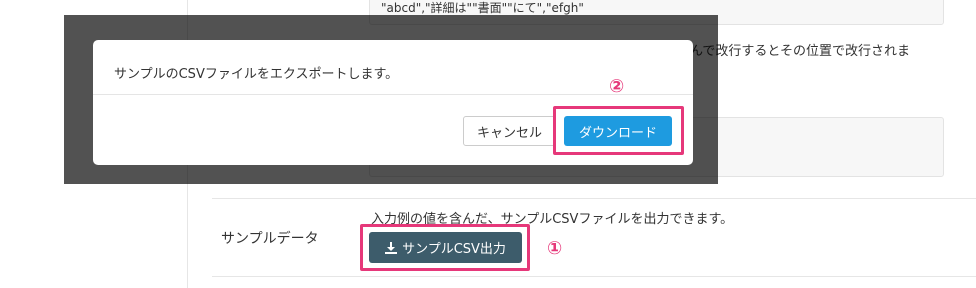 The image size is (976, 288). I want to click on annotation-marker-2: ②, so click(617, 86).